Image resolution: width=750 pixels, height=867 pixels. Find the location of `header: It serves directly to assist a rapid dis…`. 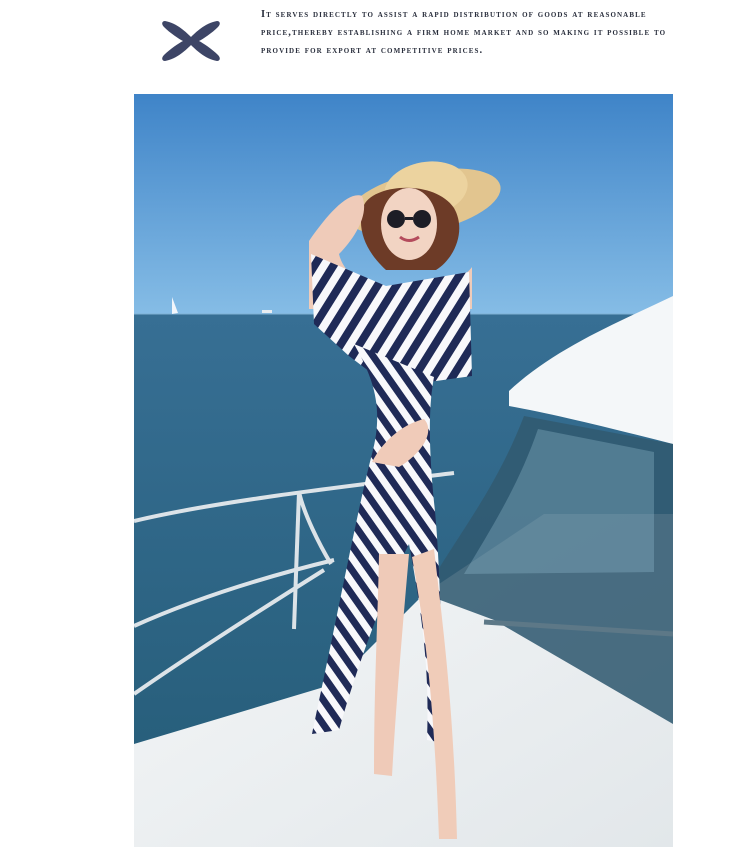

header: It serves directly to assist a rapid dis… is located at coordinates (375, 46).